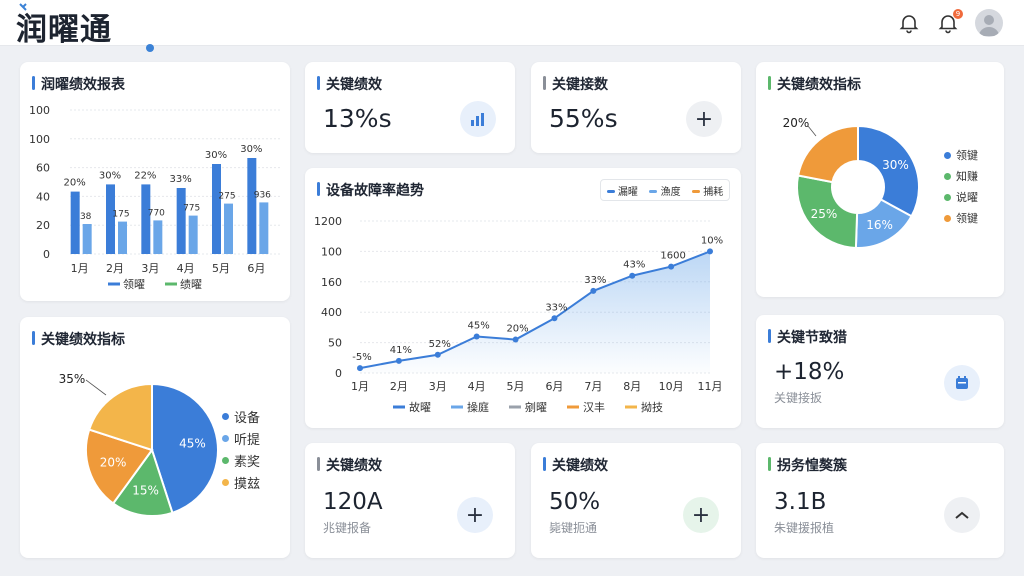 The width and height of the screenshot is (1024, 576). I want to click on kpi-value: 120A, so click(353, 502).